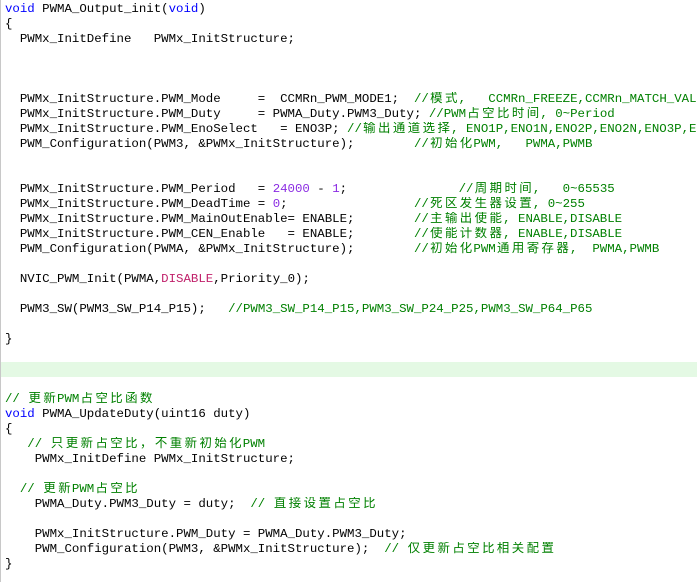 Image resolution: width=697 pixels, height=582 pixels. Describe the element at coordinates (466, 234) in the screenshot. I see `cjk-glyph: 计` at that location.